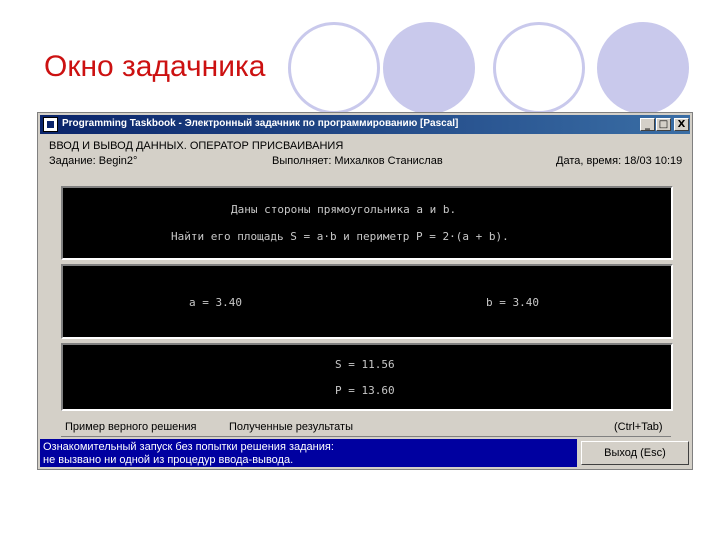 Image resolution: width=720 pixels, height=540 pixels. What do you see at coordinates (344, 209) in the screenshot?
I see `task-text-line-1: Даны стороны прямоугольника a и b.` at bounding box center [344, 209].